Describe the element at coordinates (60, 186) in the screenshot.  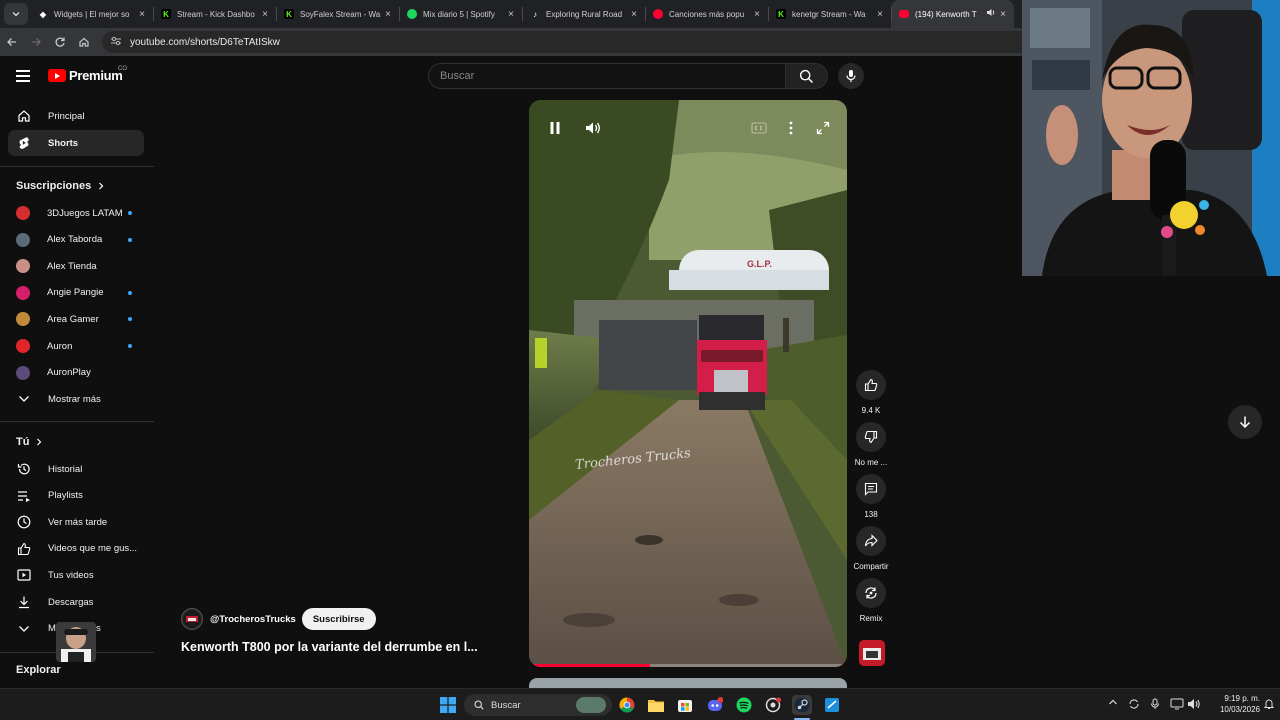
I see `subscriptions-heading: Suscripciones` at that location.